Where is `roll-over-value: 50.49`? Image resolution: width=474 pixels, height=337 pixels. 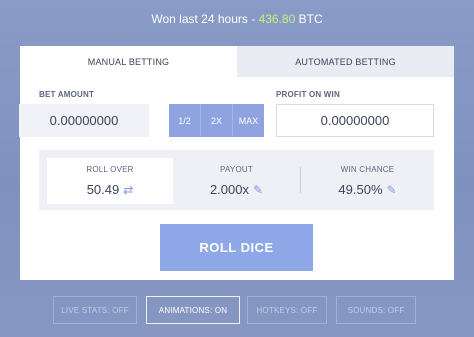 roll-over-value: 50.49 is located at coordinates (103, 189).